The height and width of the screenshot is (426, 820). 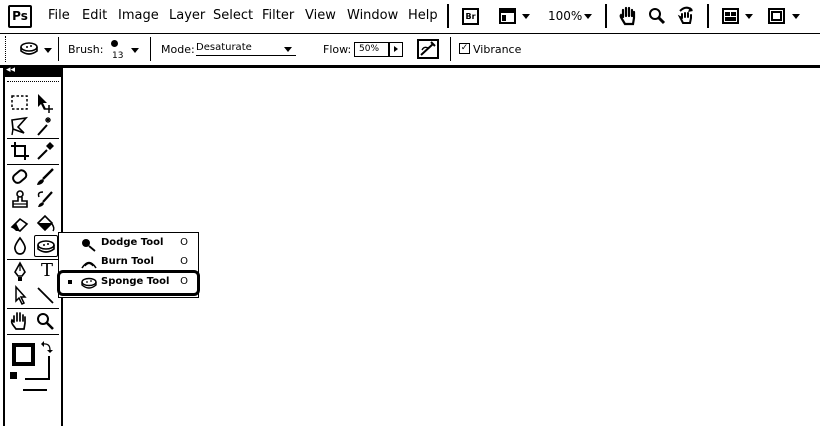 I want to click on mode-label: Mode:, so click(x=178, y=49).